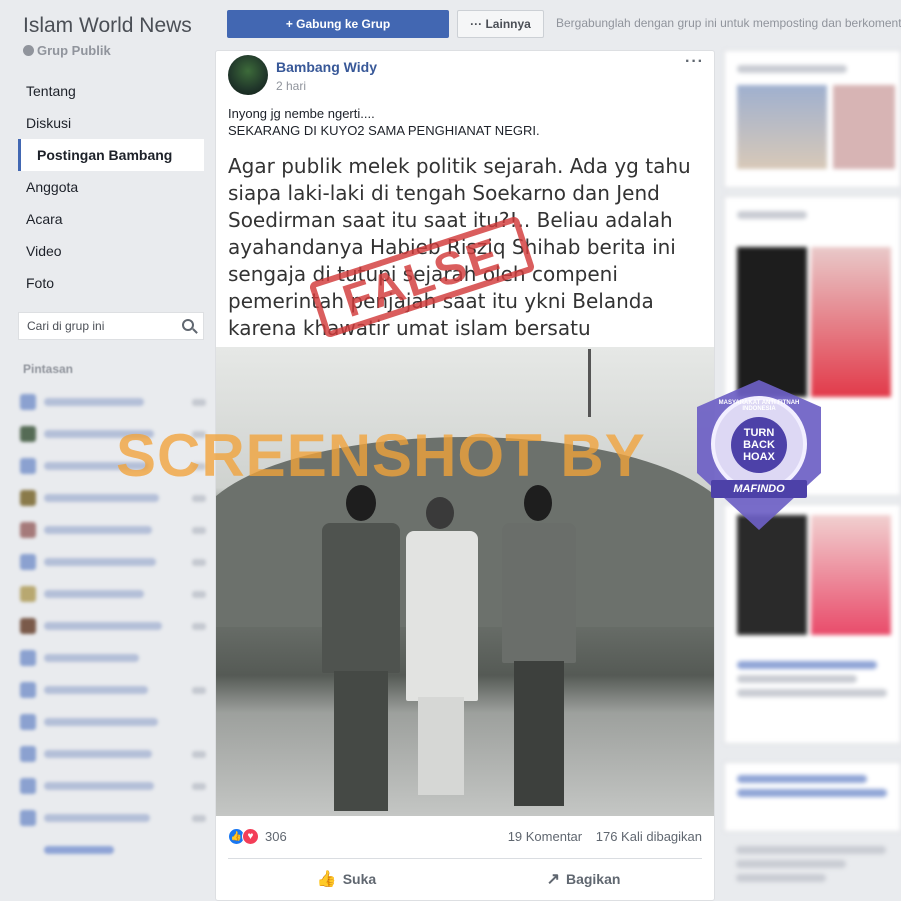 The height and width of the screenshot is (901, 901). What do you see at coordinates (113, 850) in the screenshot?
I see `shortcuts-see-more` at bounding box center [113, 850].